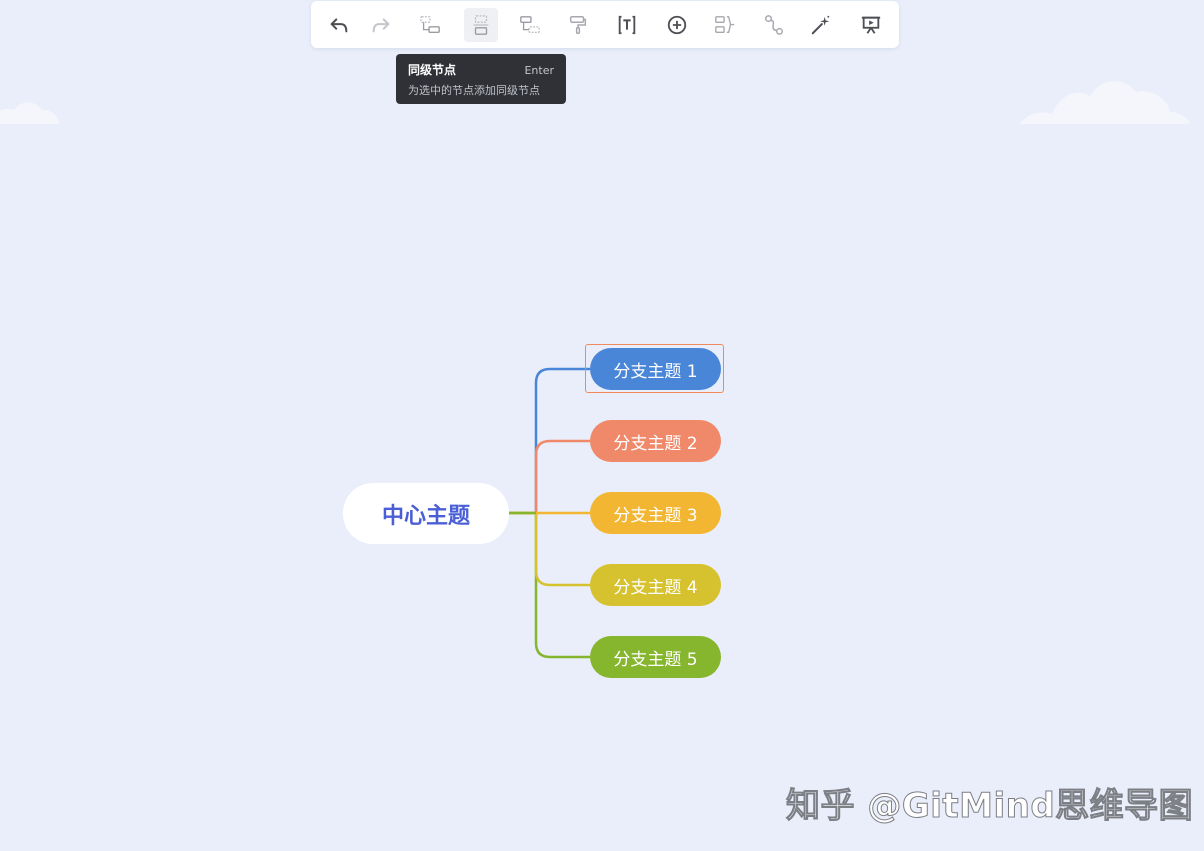 This screenshot has height=851, width=1204. I want to click on undo-button, so click(339, 25).